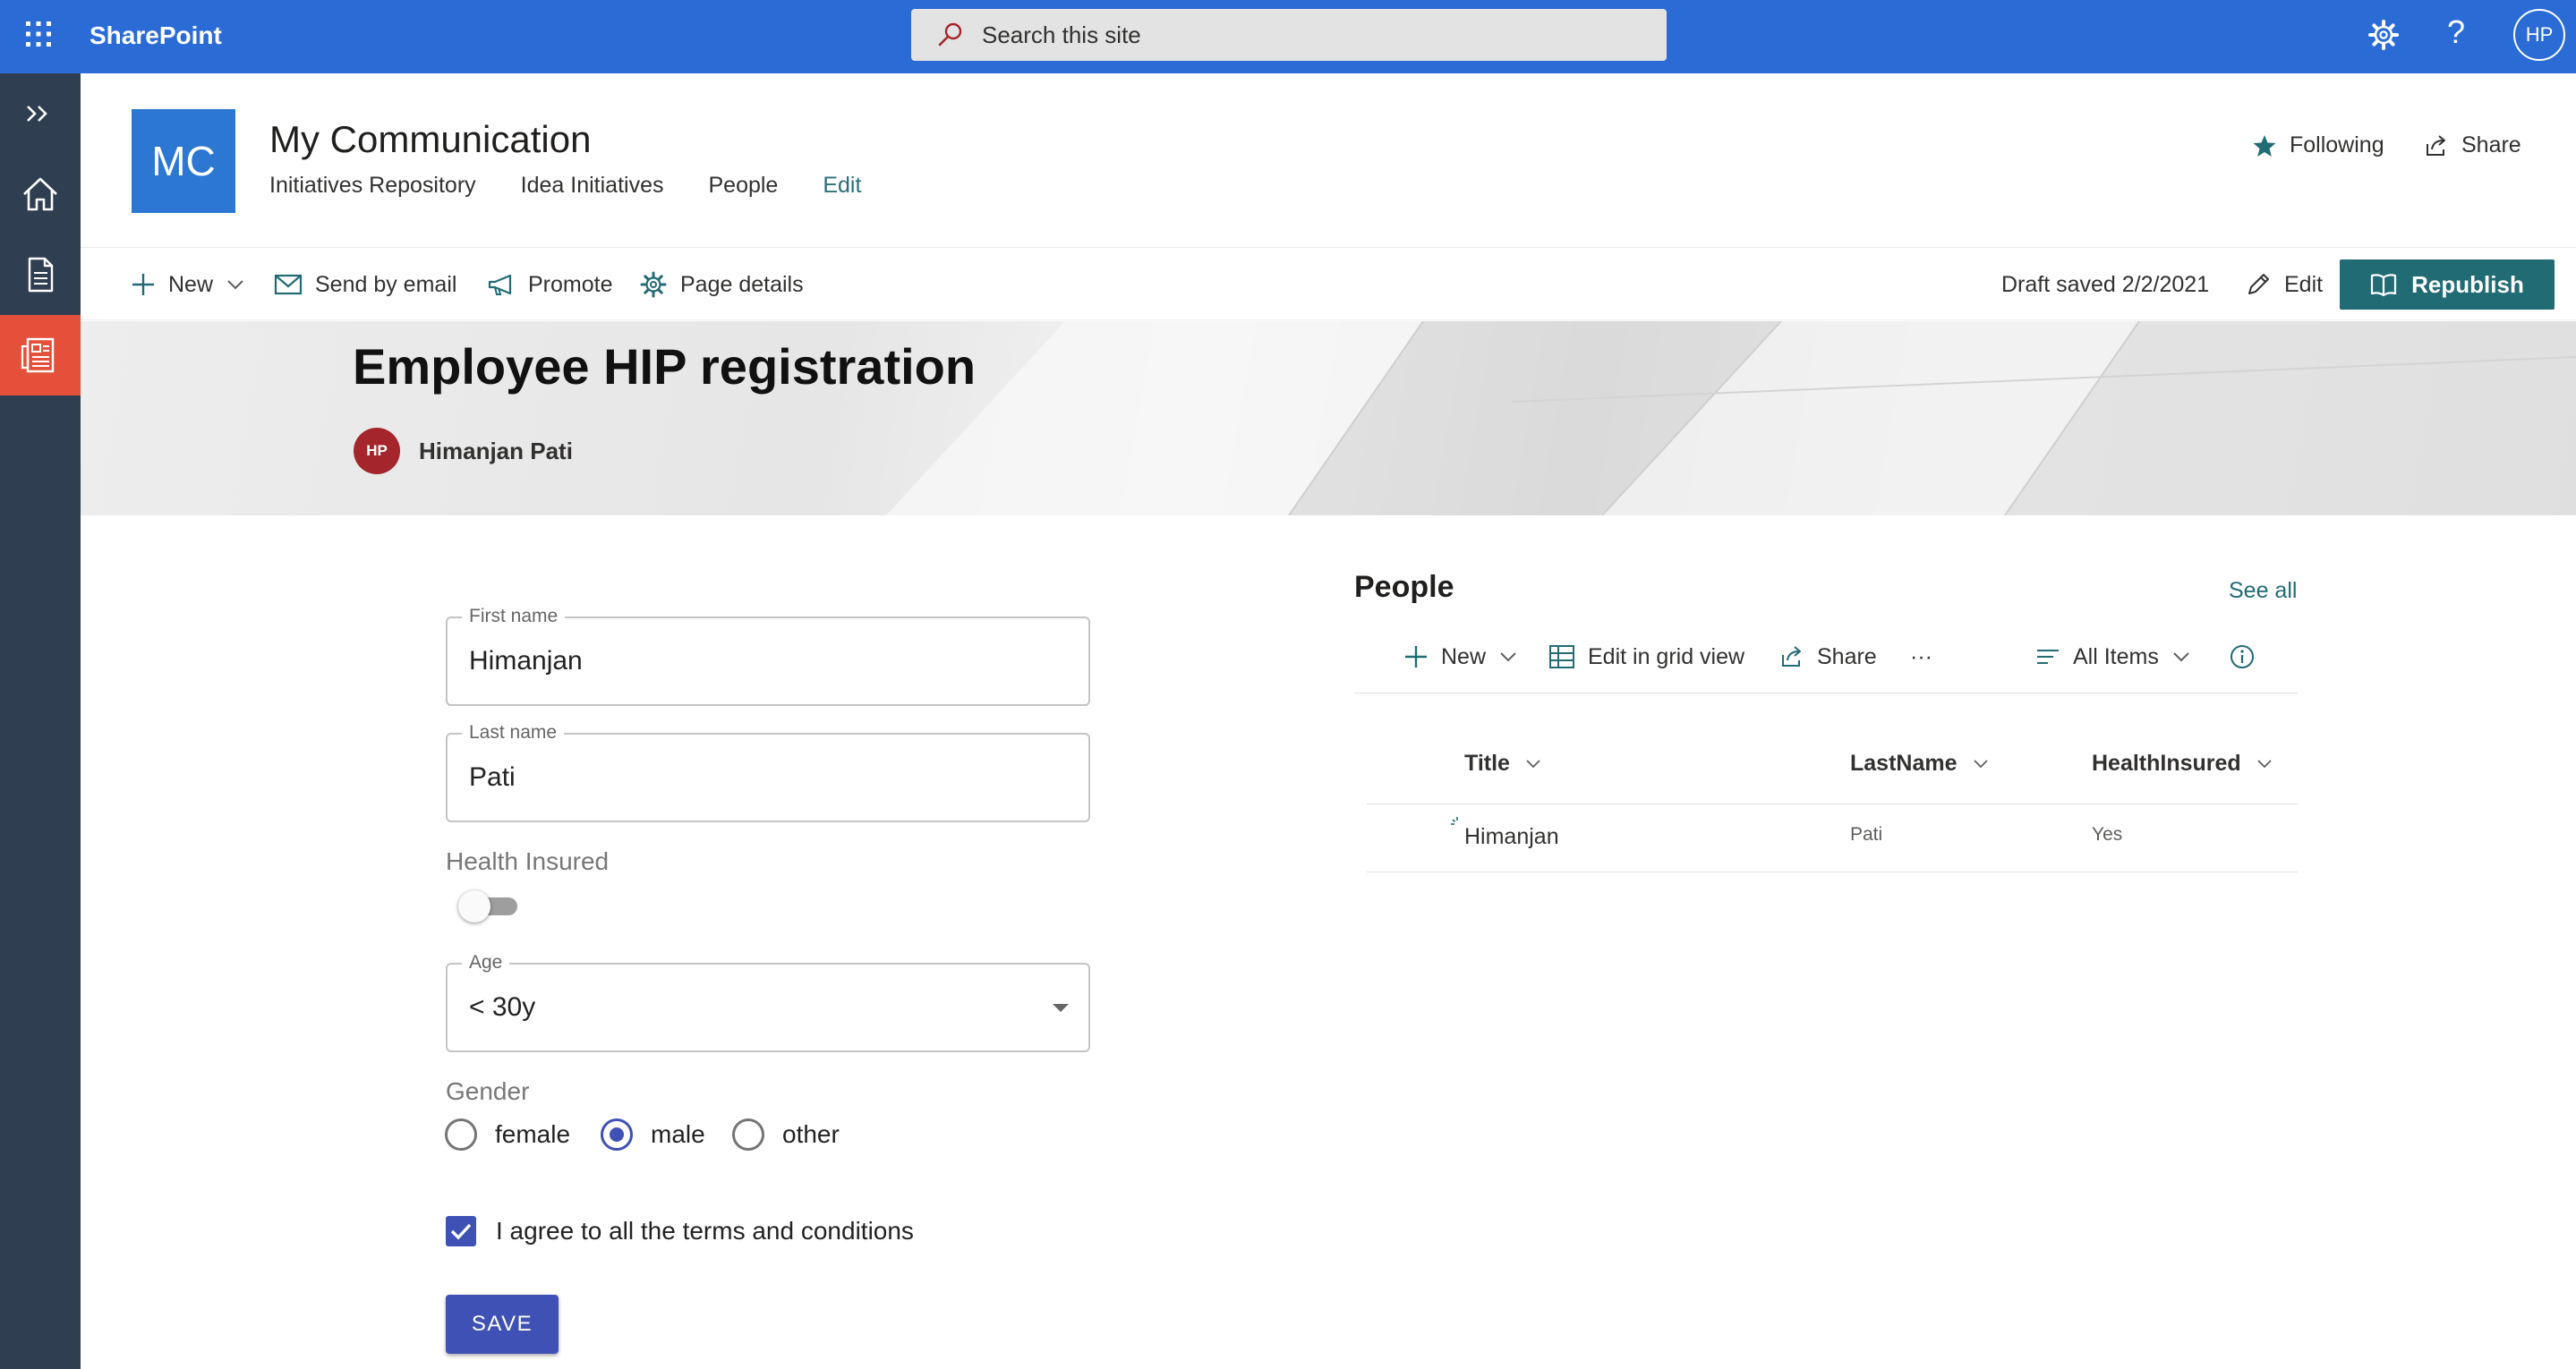  I want to click on republish-label: Republish, so click(2467, 284).